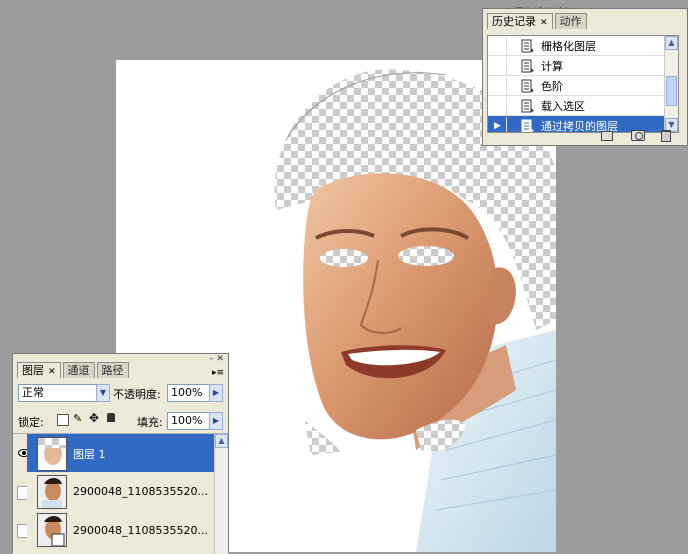 The image size is (688, 554). What do you see at coordinates (77, 418) in the screenshot?
I see `lock-brush-icon: ✎` at bounding box center [77, 418].